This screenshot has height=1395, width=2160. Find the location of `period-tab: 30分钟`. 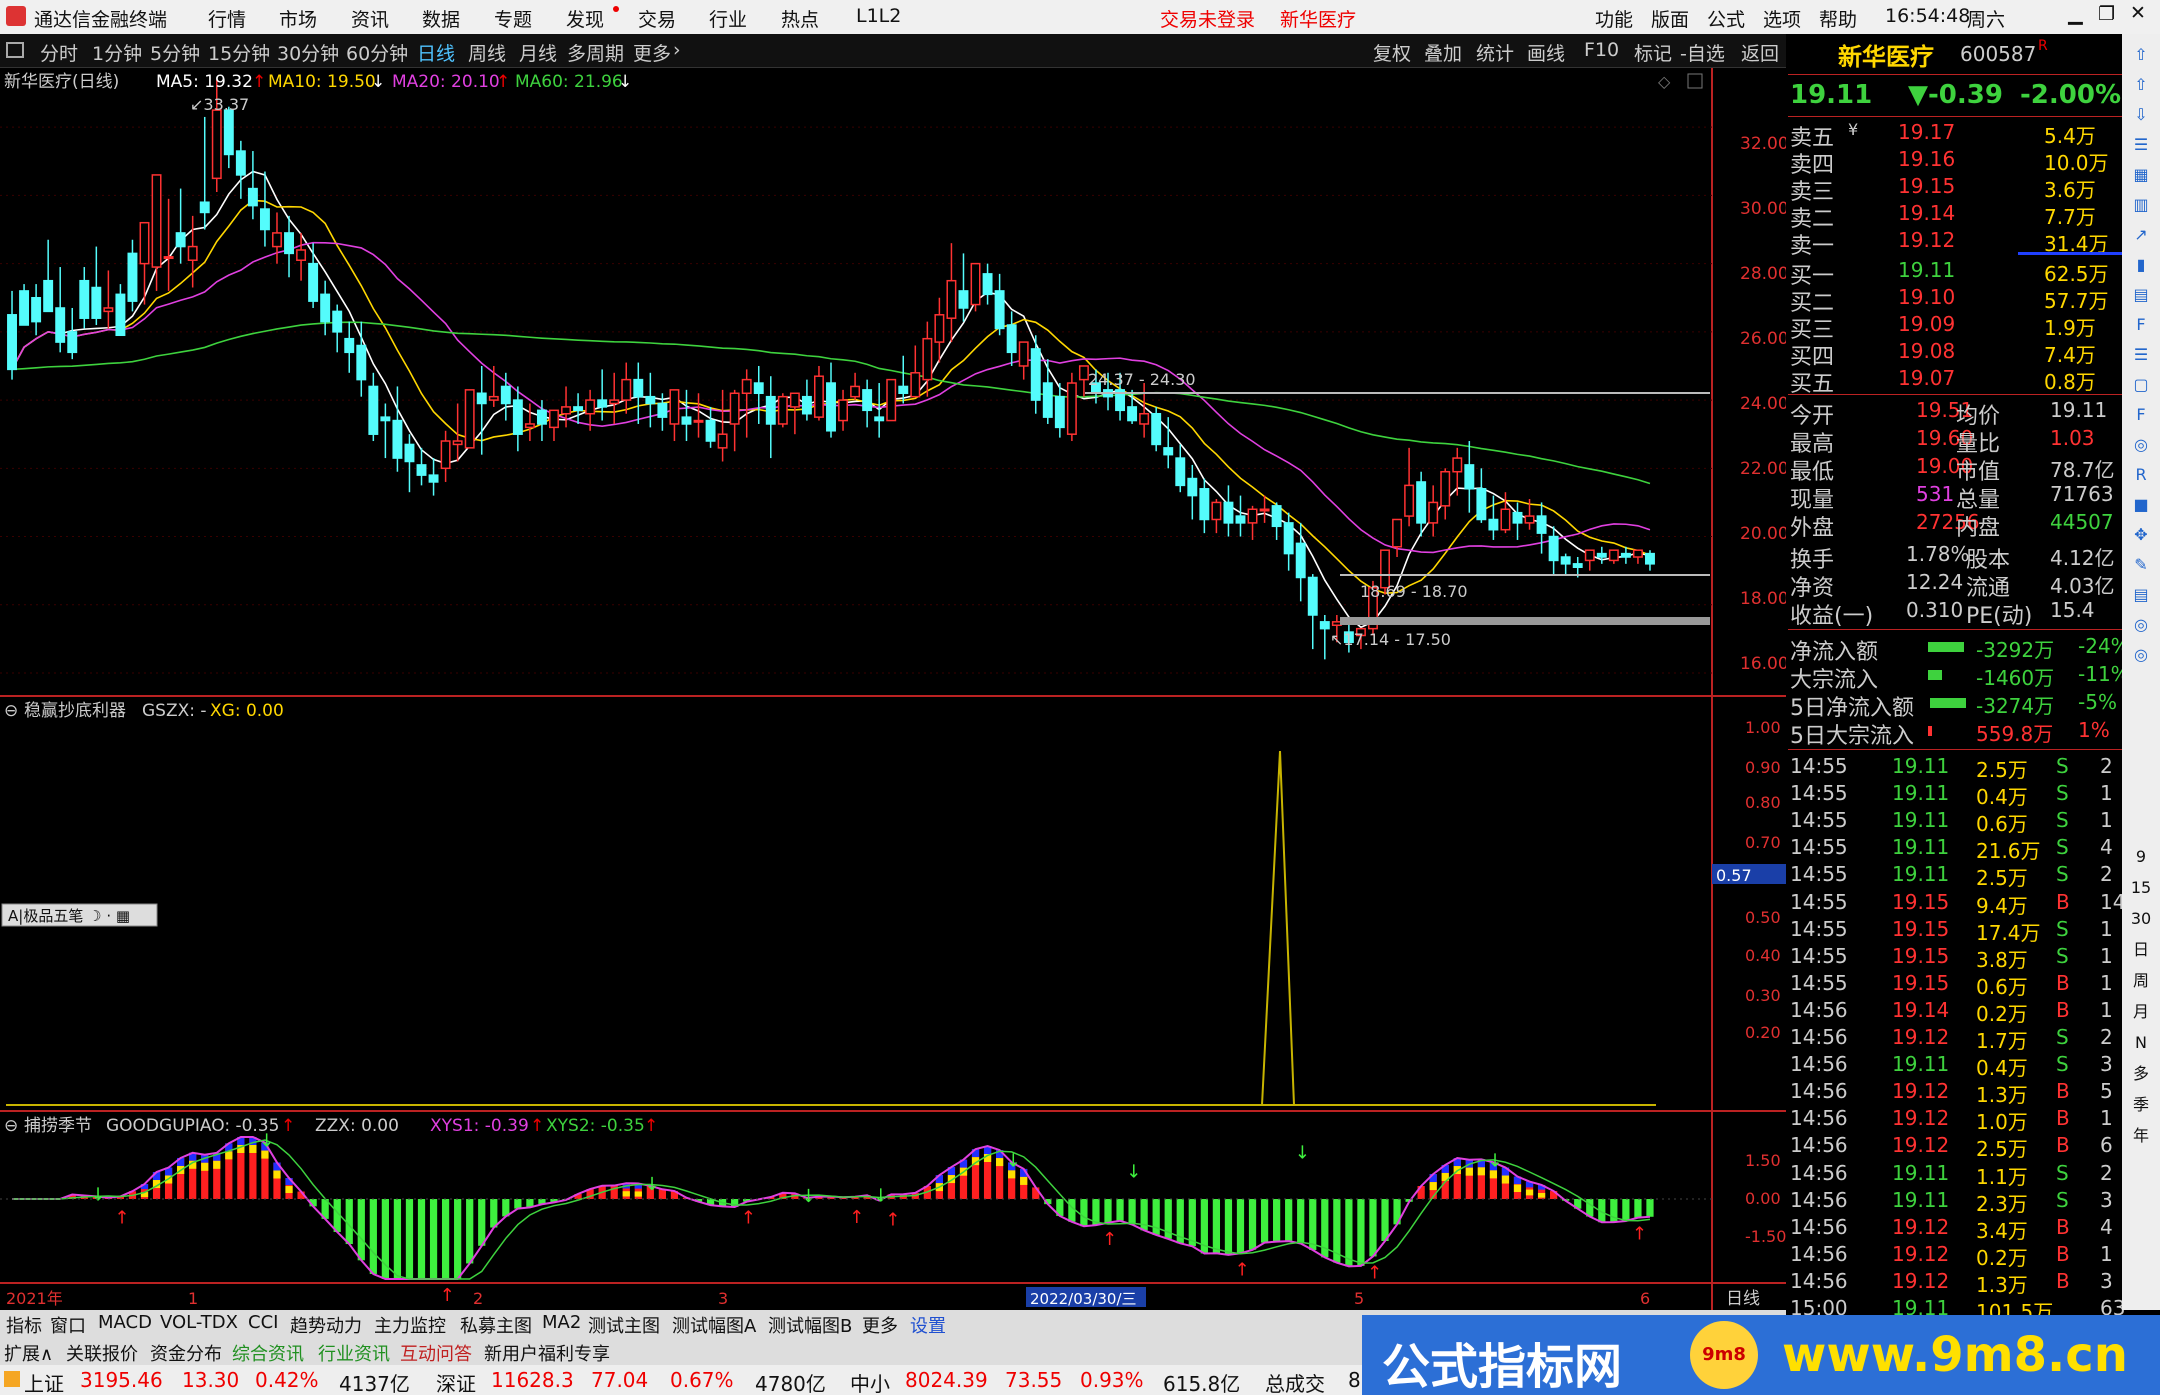

period-tab: 30分钟 is located at coordinates (308, 52).